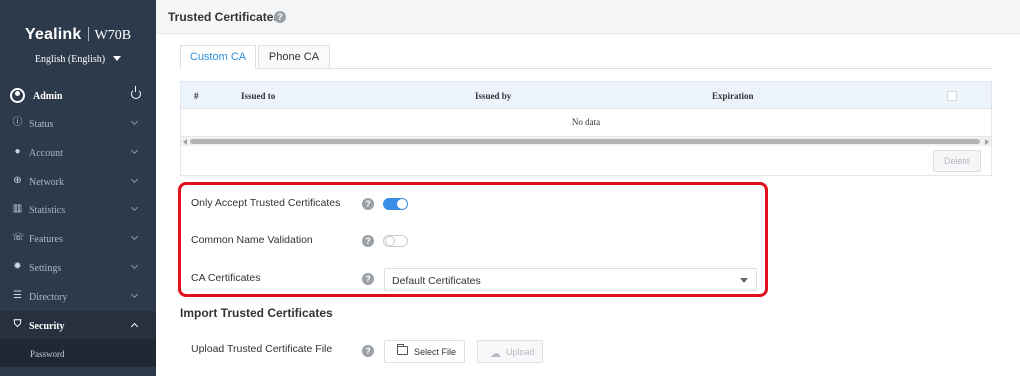 This screenshot has height=376, width=1020. What do you see at coordinates (570, 279) in the screenshot?
I see `ca-certificates-select: Default Certificates` at bounding box center [570, 279].